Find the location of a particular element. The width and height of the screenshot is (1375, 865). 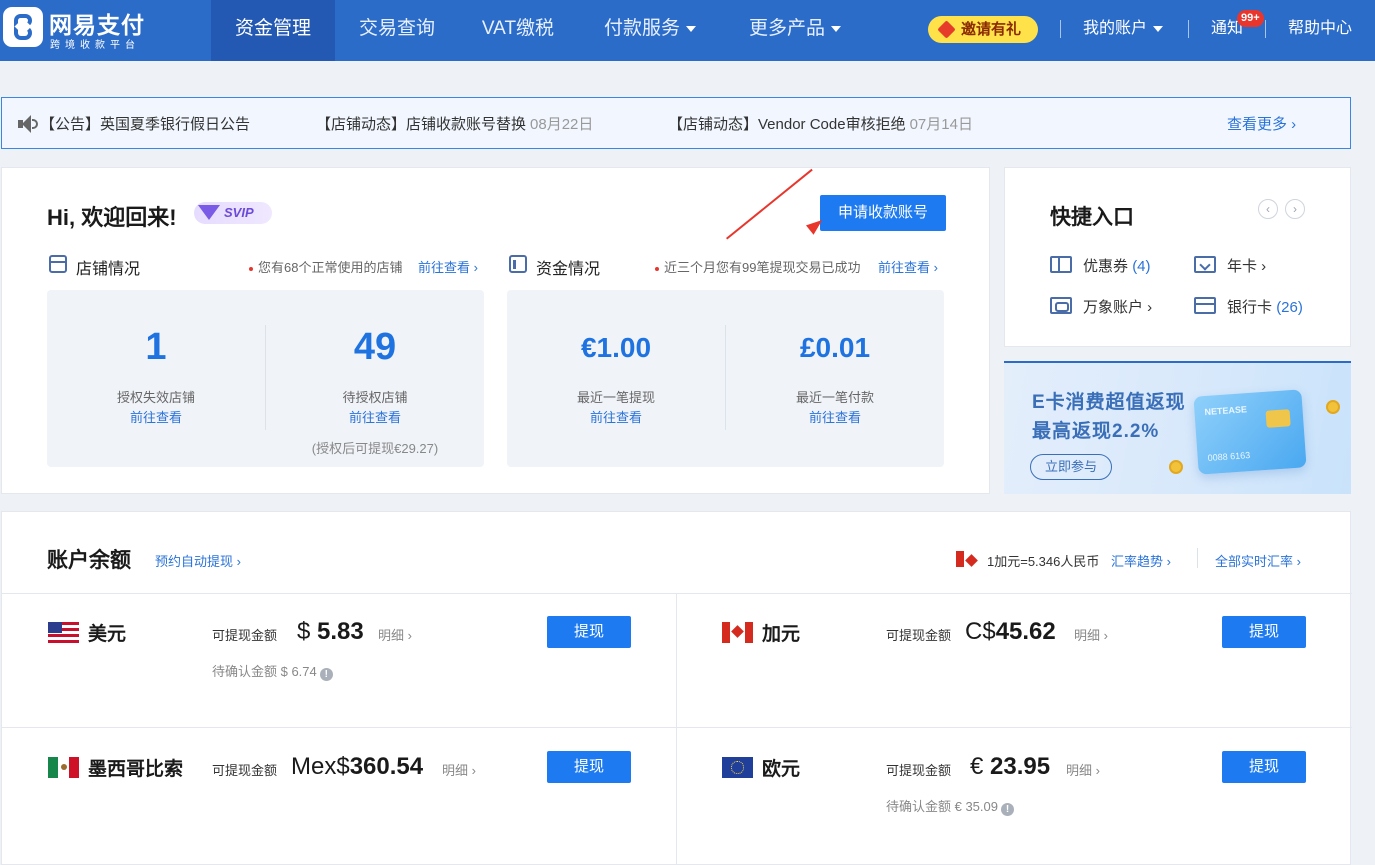

pending-amount: 待确认金额 € 35.09! is located at coordinates (950, 806).